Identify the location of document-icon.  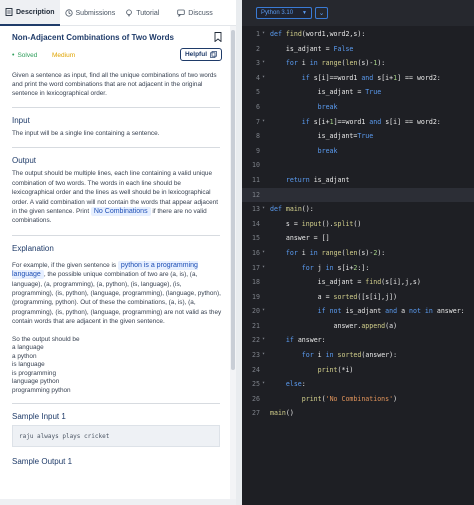
(9, 12).